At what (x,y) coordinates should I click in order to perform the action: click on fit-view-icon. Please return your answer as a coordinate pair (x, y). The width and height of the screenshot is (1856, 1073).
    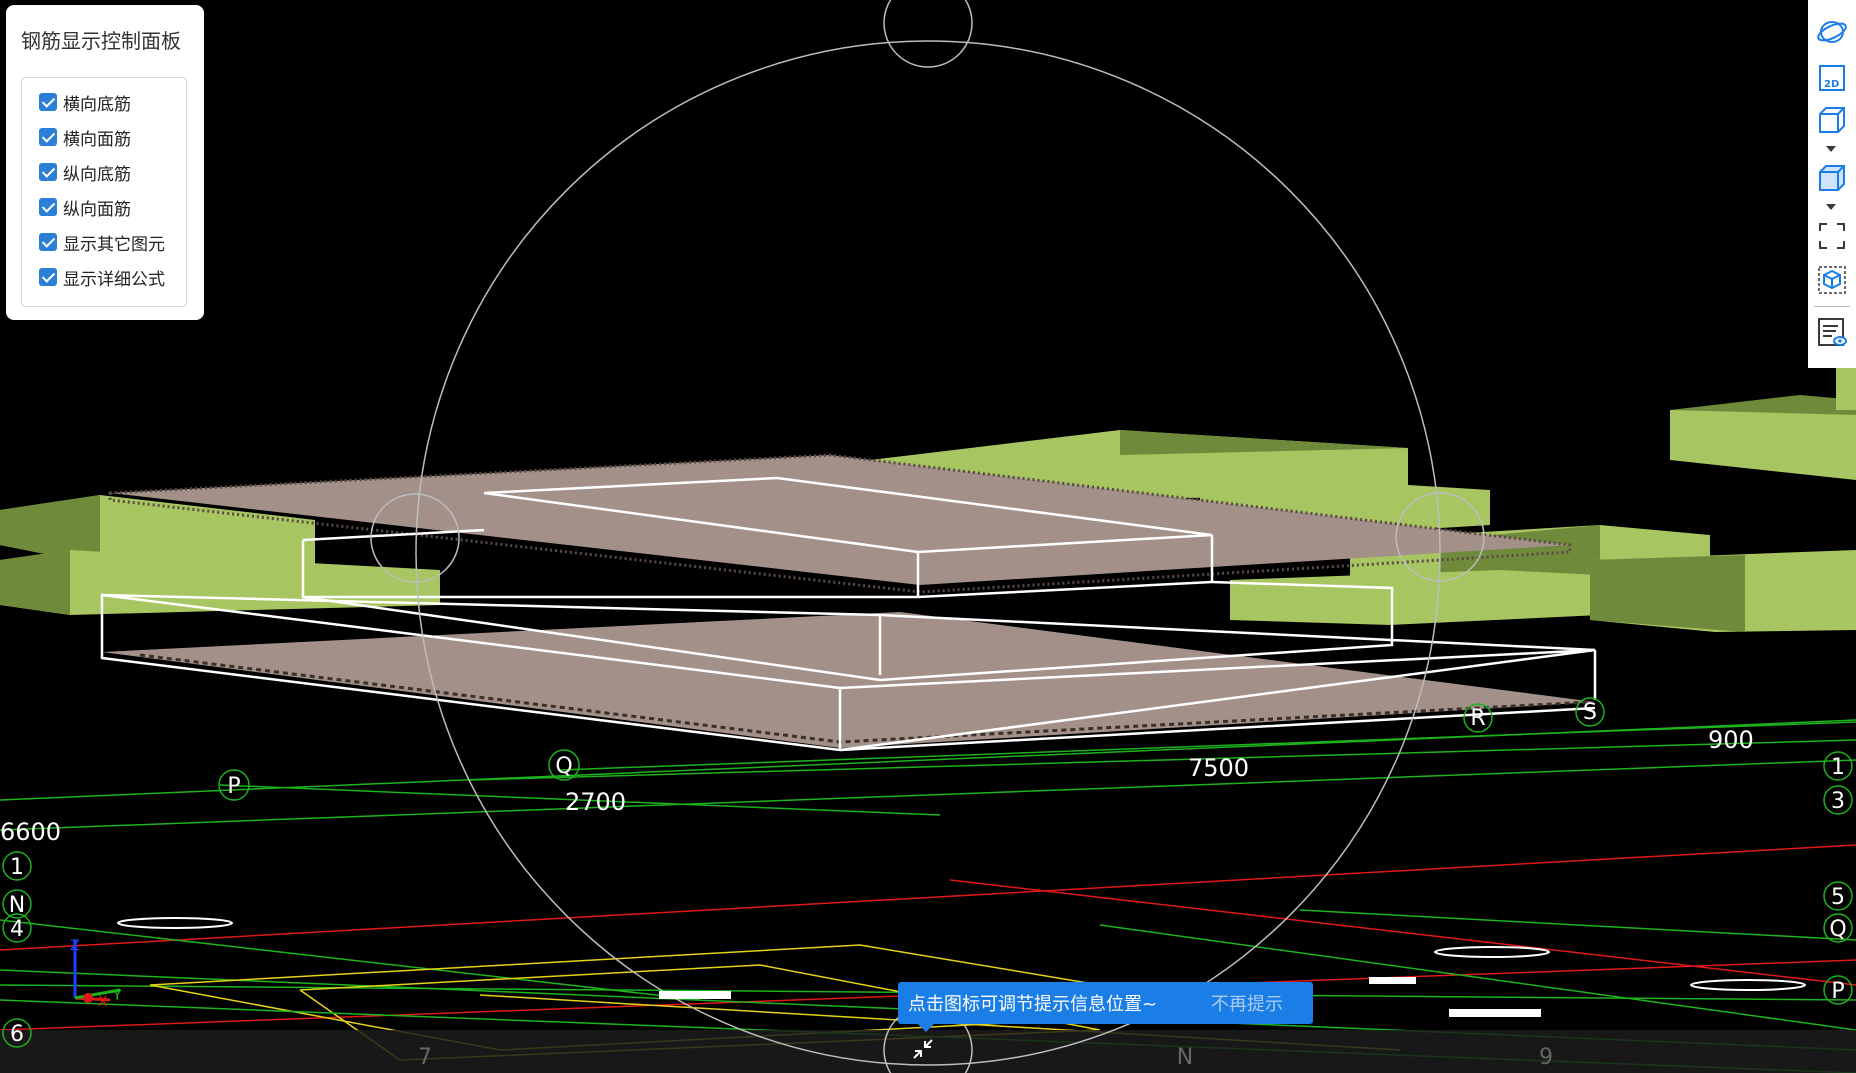
    Looking at the image, I should click on (1832, 236).